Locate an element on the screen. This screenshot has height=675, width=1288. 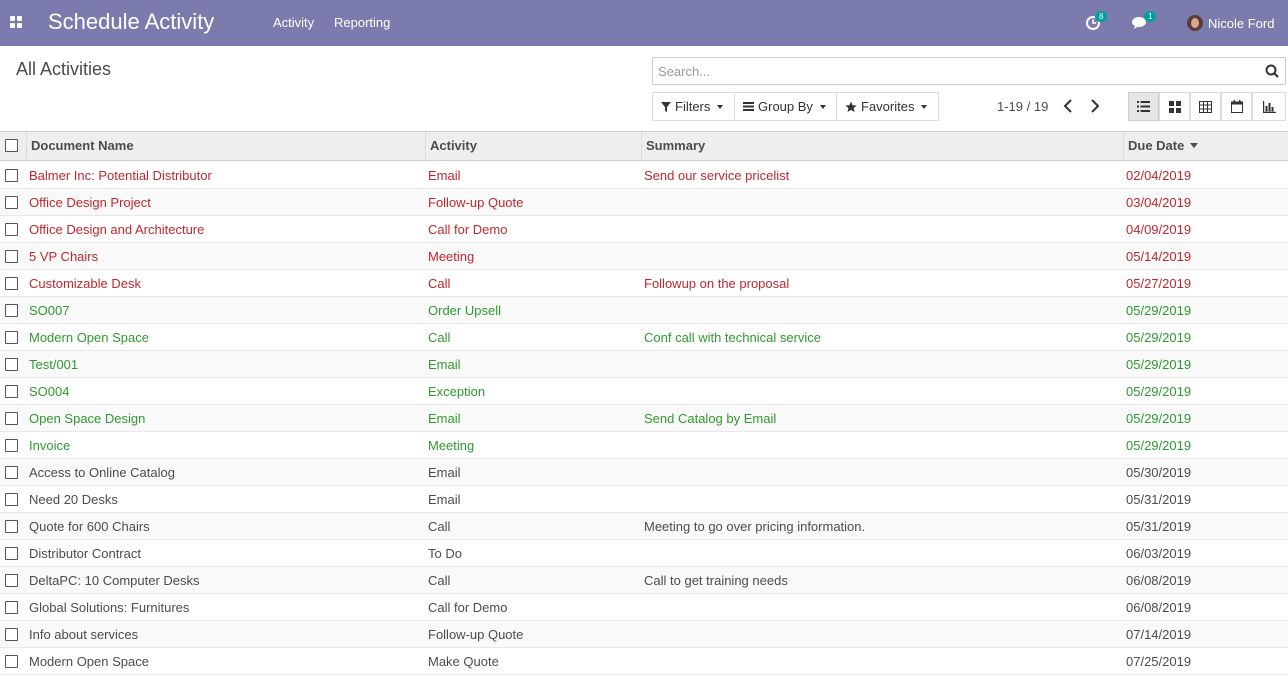
activity-type-cell: Exception is located at coordinates (457, 391).